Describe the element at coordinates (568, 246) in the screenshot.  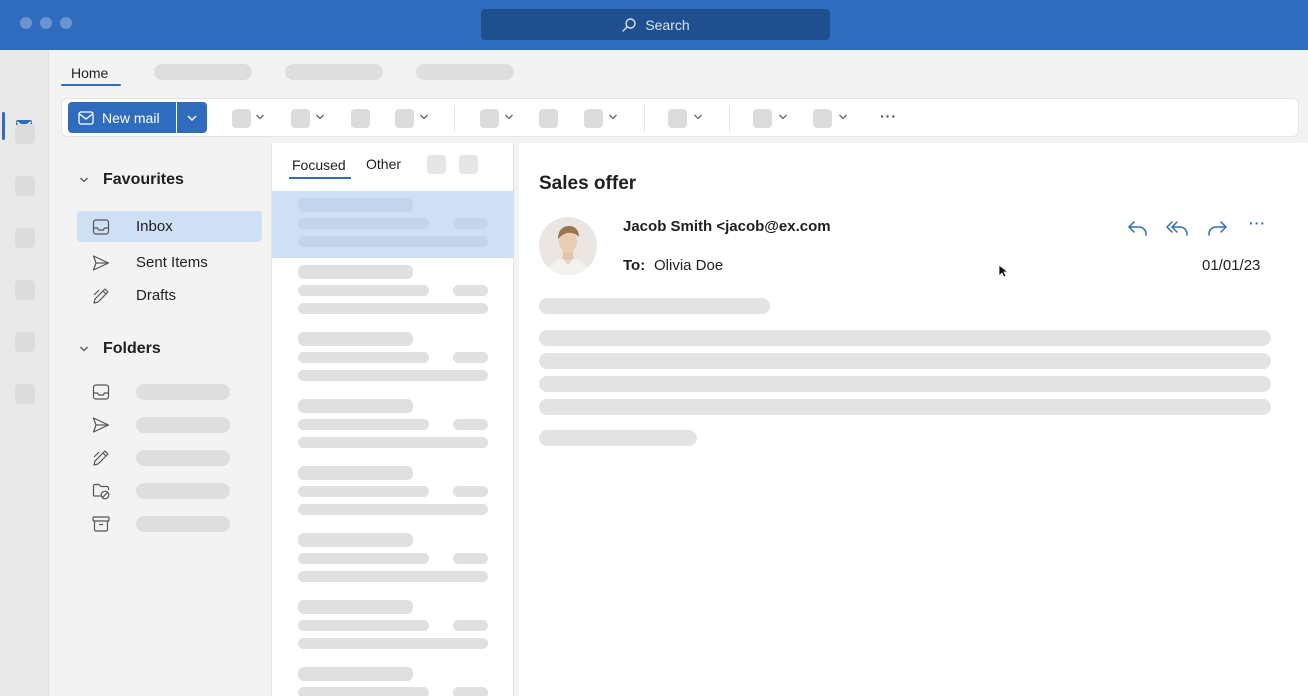
I see `avatar` at that location.